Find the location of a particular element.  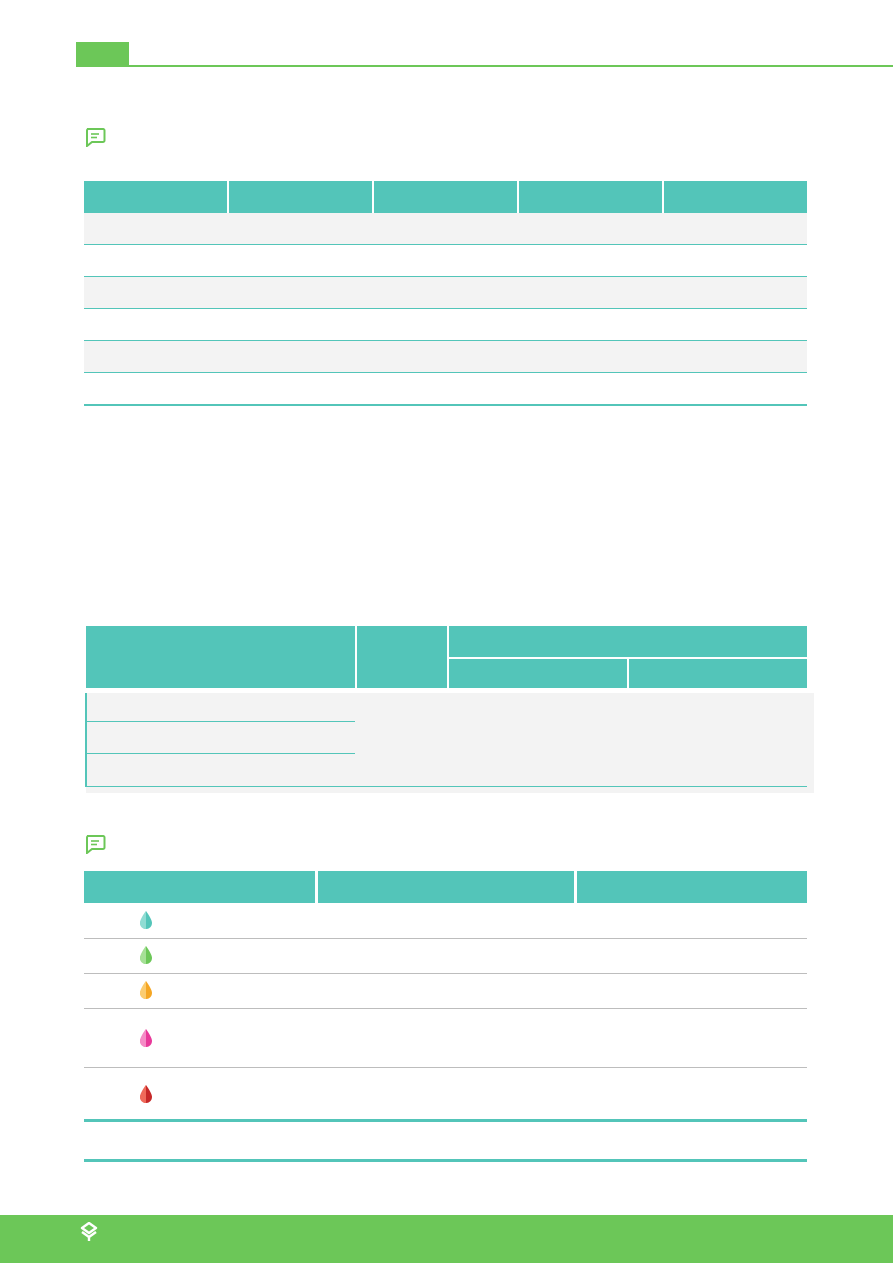

table-1-header is located at coordinates (445, 197).